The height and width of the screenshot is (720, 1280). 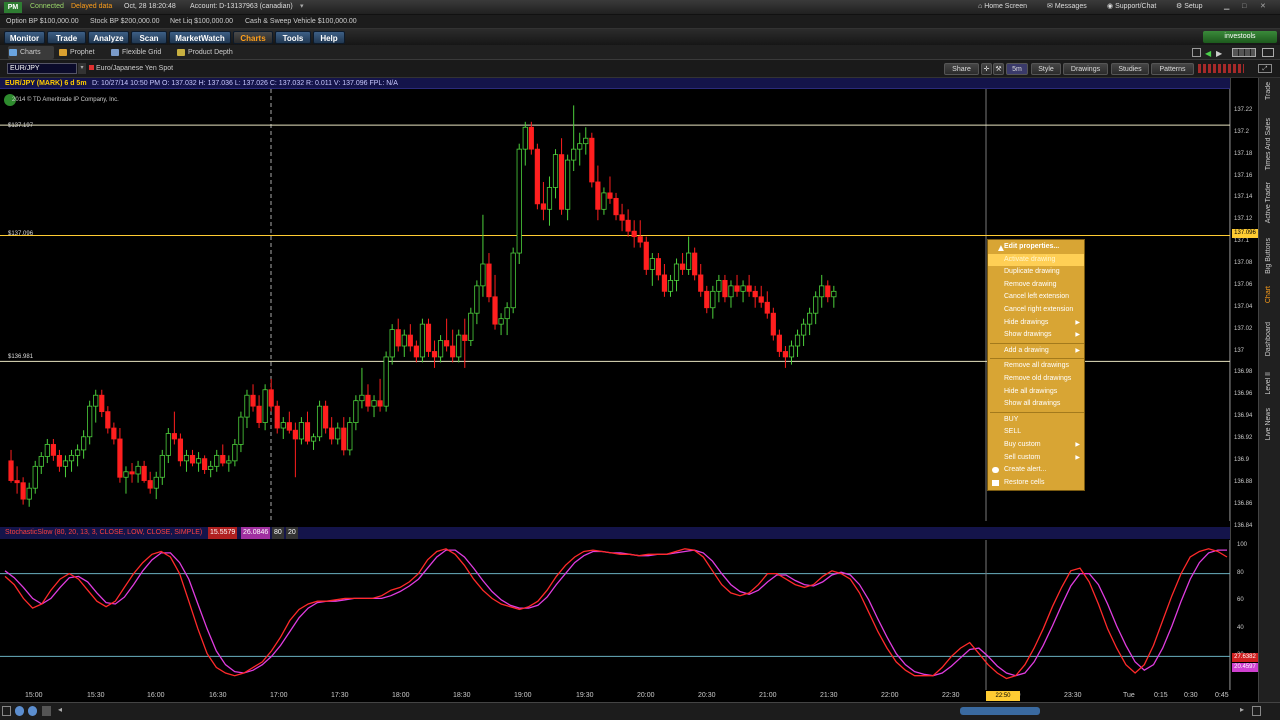 I want to click on scroll-left-icon: ◂, so click(x=60, y=709).